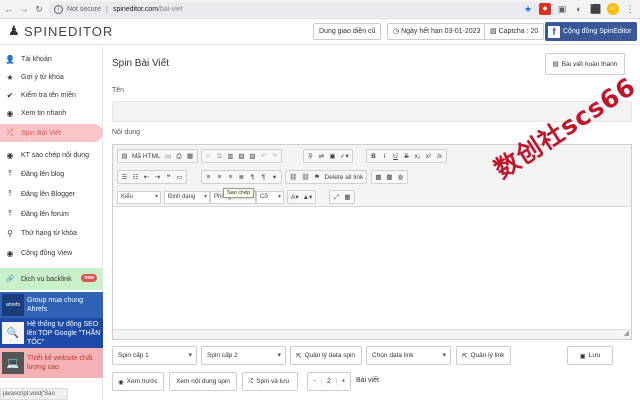 This screenshot has width=640, height=400. What do you see at coordinates (39, 9) in the screenshot?
I see `reload-icon: ↻` at bounding box center [39, 9].